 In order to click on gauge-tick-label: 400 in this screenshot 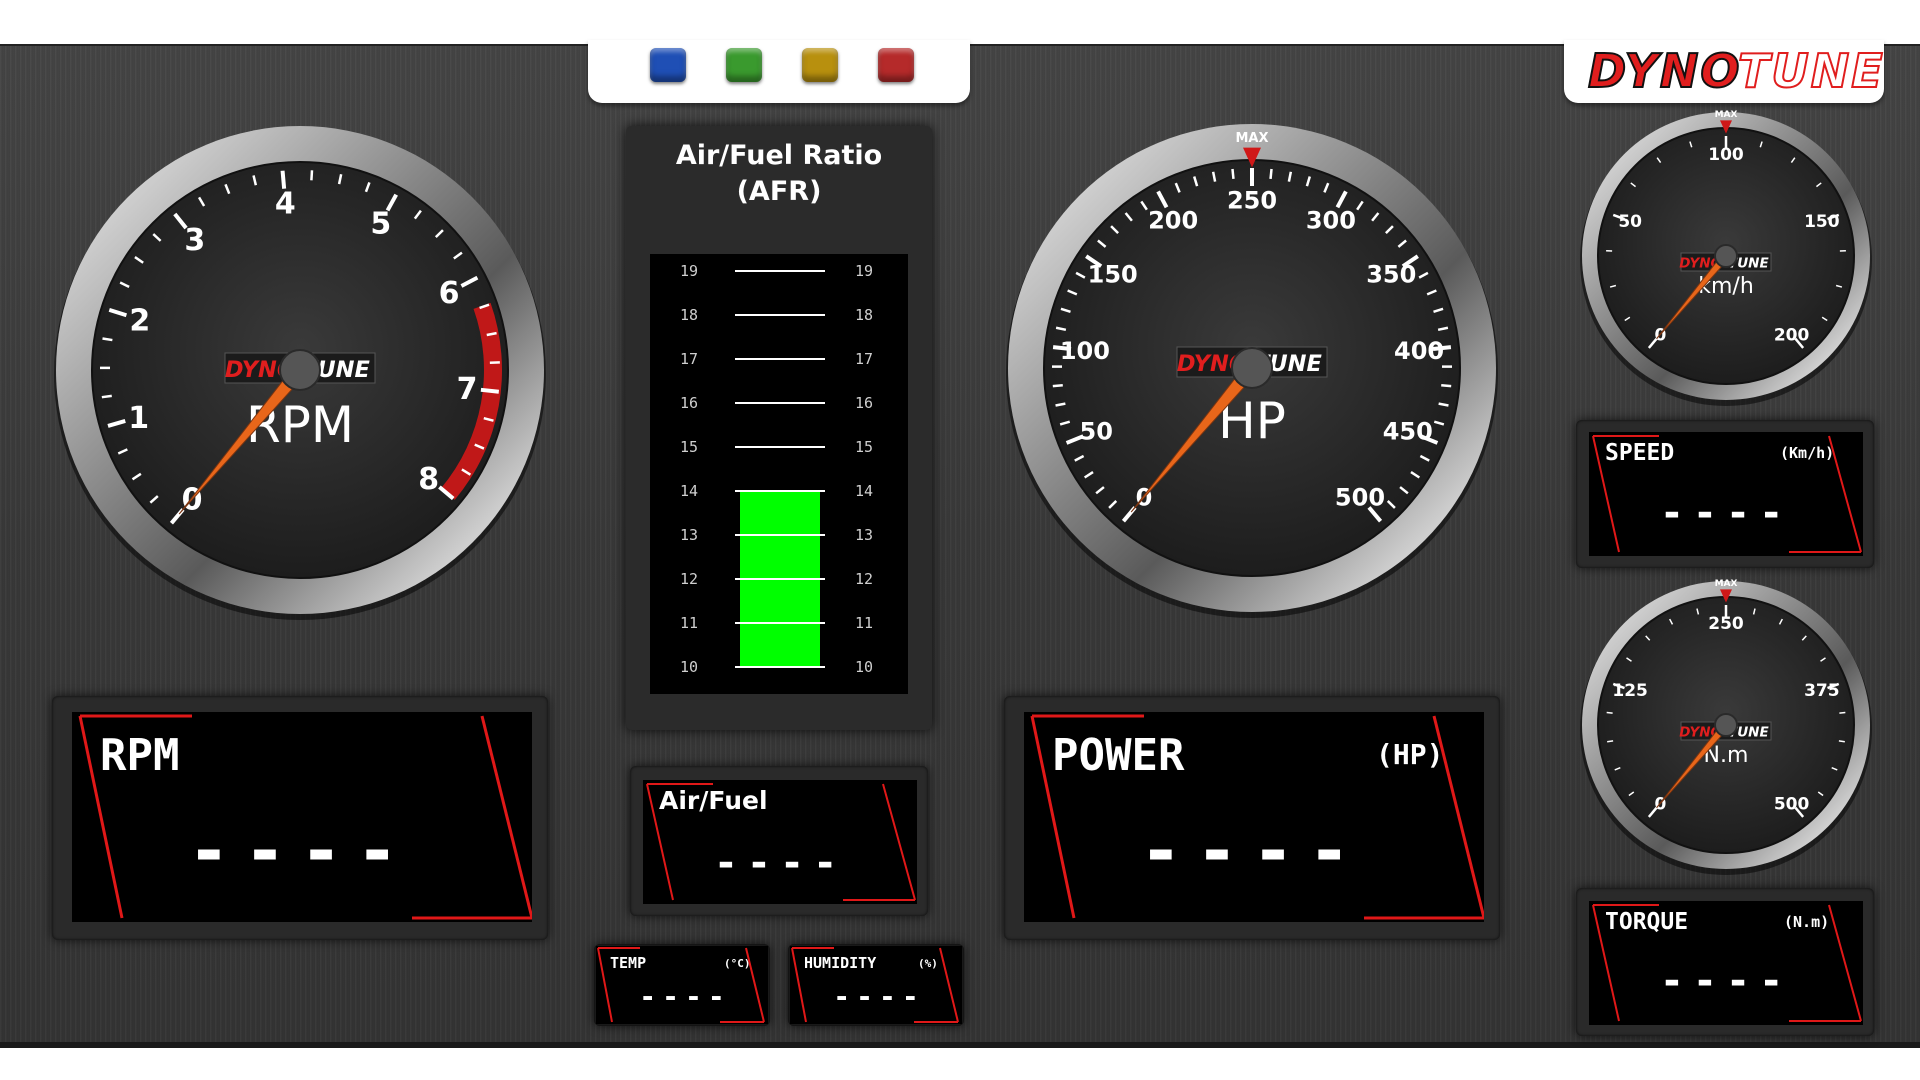, I will do `click(1419, 351)`.